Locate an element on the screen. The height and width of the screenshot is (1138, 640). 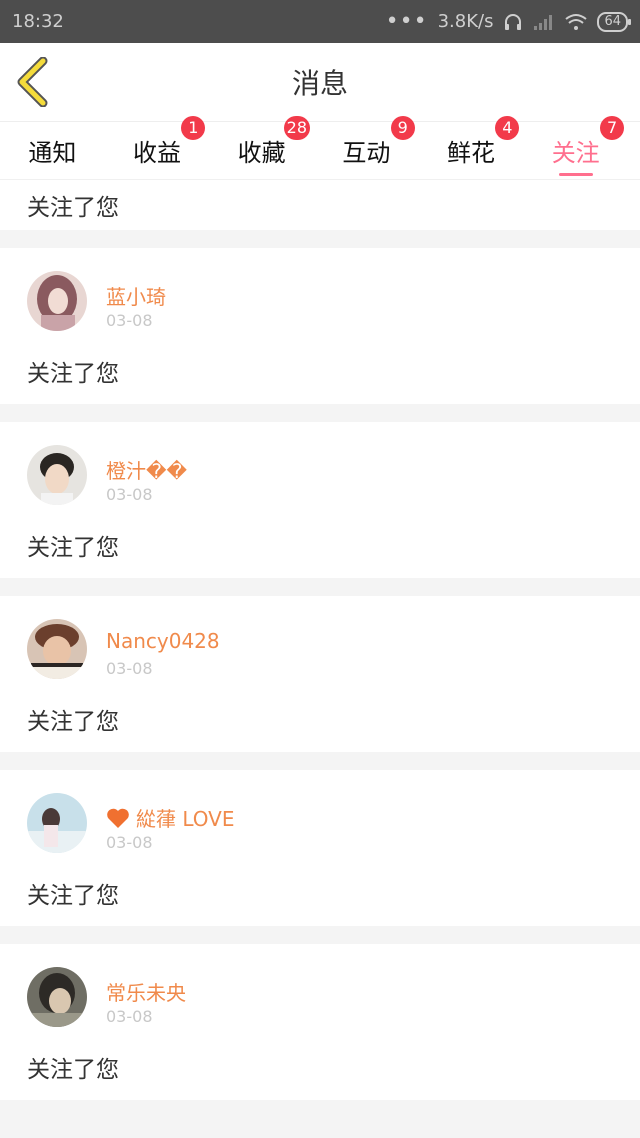
tab-flowers: 鲜花 4 is located at coordinates (471, 147).